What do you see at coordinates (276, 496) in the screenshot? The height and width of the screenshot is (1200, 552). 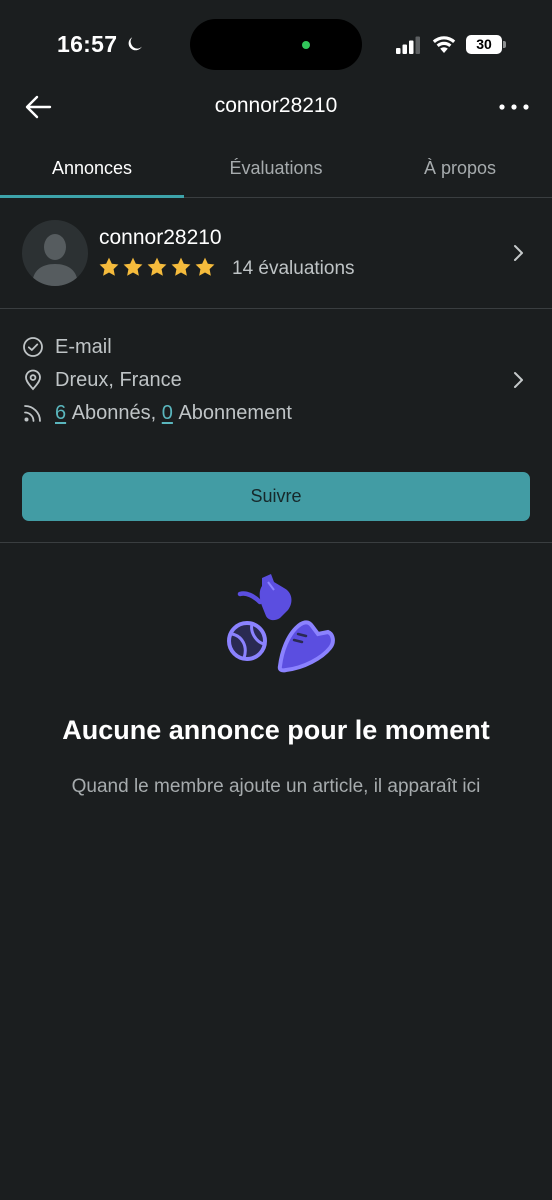 I see `follow-button: Suivre` at bounding box center [276, 496].